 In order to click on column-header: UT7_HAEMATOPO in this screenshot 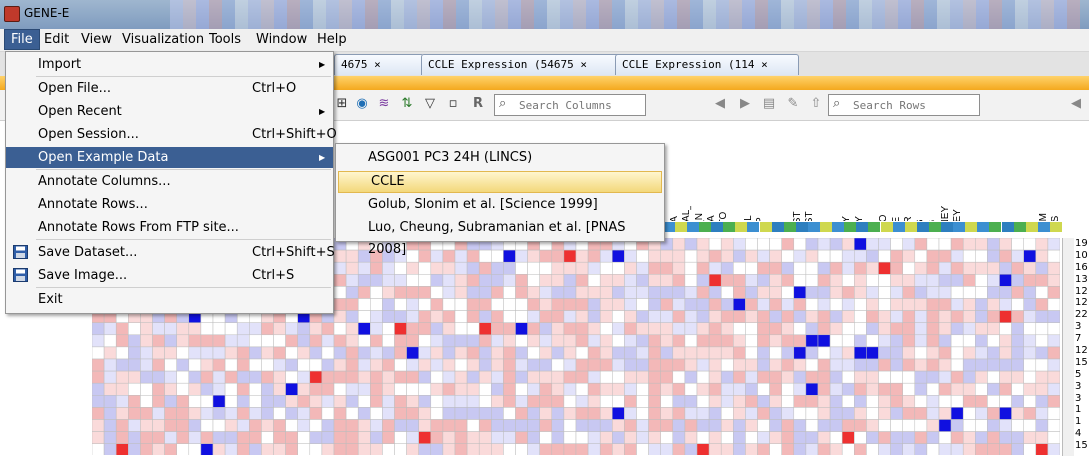, I will do `click(883, 172)`.